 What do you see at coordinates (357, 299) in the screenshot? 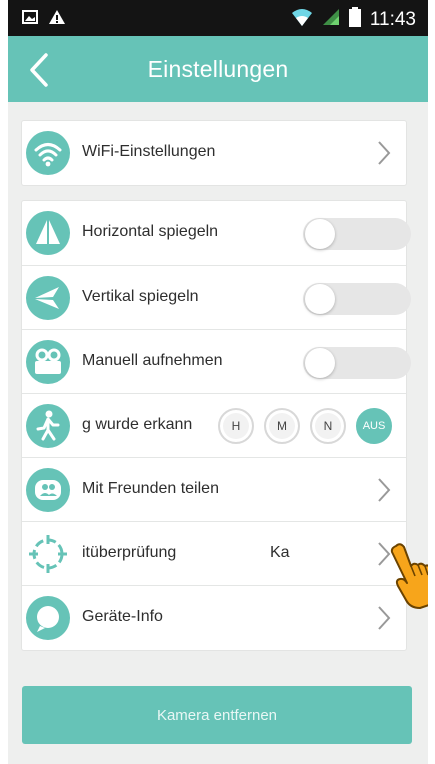
I see `vertical-mirror-toggle` at bounding box center [357, 299].